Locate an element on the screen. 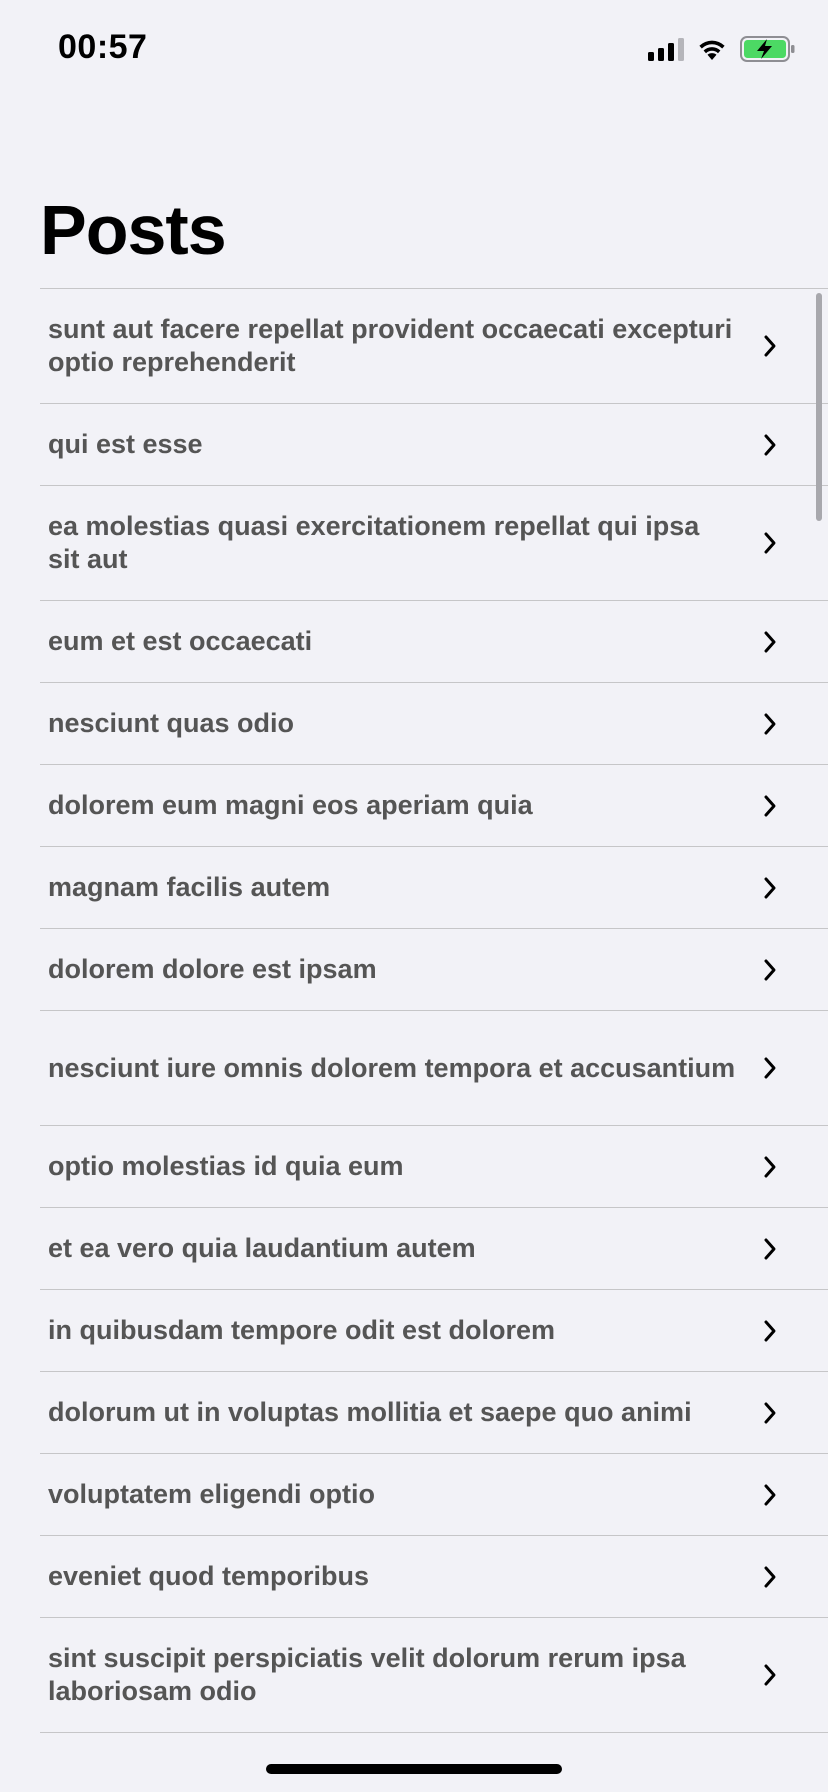 The height and width of the screenshot is (1792, 828). post-title: voluptatem eligendi optio is located at coordinates (212, 1494).